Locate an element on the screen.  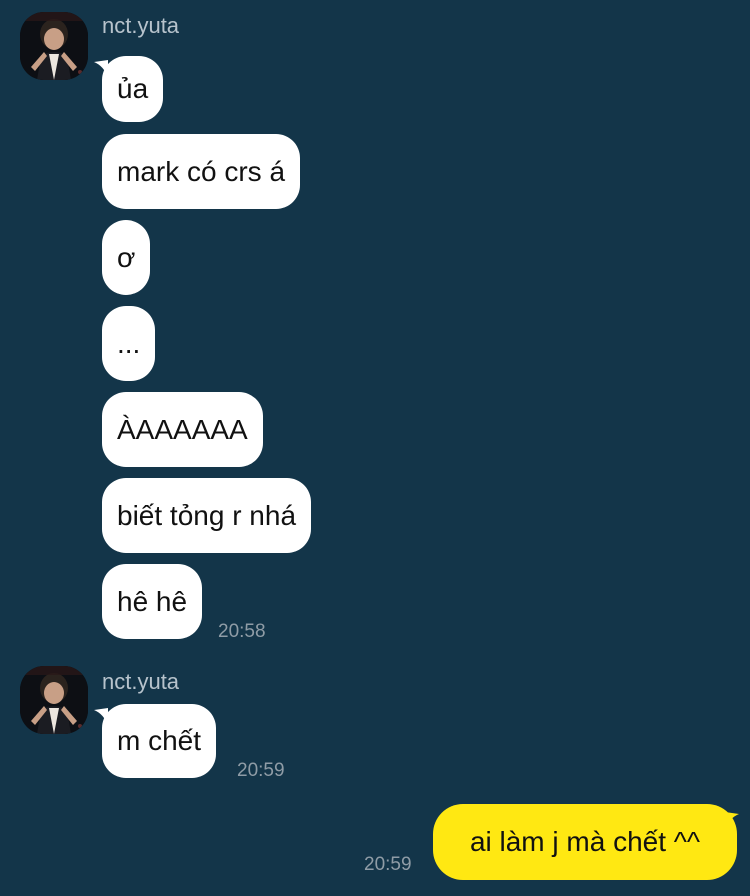
outgoing-message-bubble: ai làm j mà chết ^^ is located at coordinates (585, 842).